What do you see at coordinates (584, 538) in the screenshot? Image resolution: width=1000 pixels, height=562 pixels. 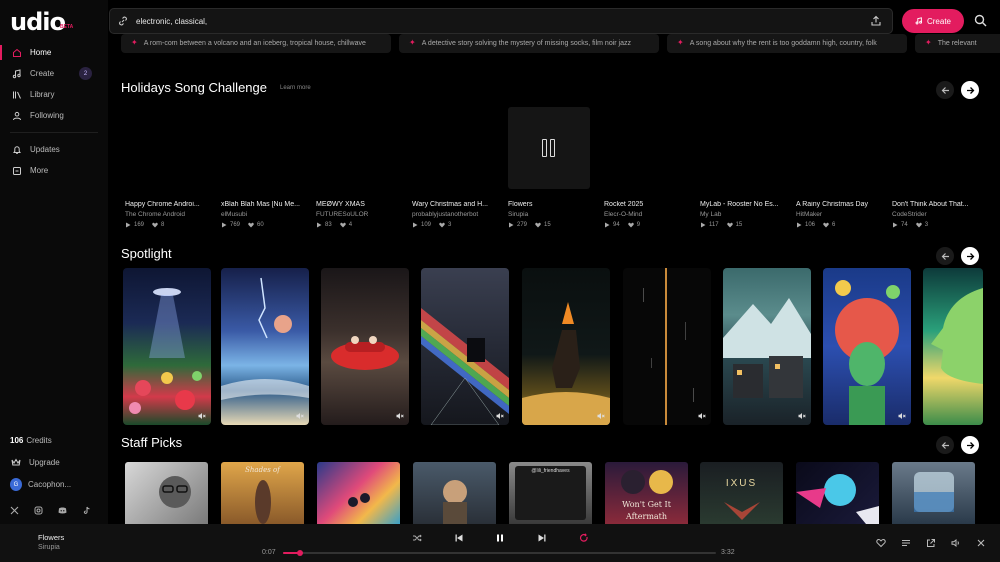 I see `repeat-icon` at bounding box center [584, 538].